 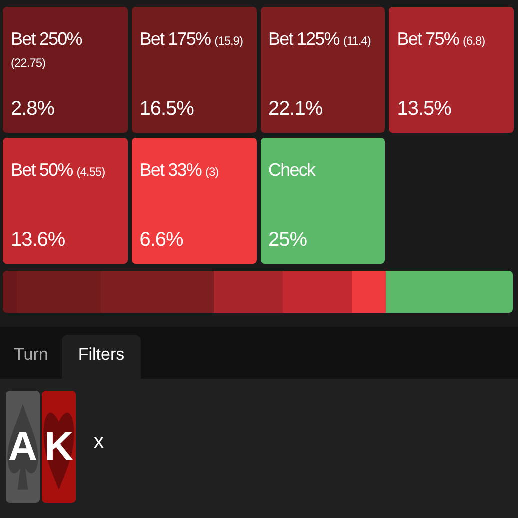 I want to click on action-label: Bet 175%, so click(x=175, y=39).